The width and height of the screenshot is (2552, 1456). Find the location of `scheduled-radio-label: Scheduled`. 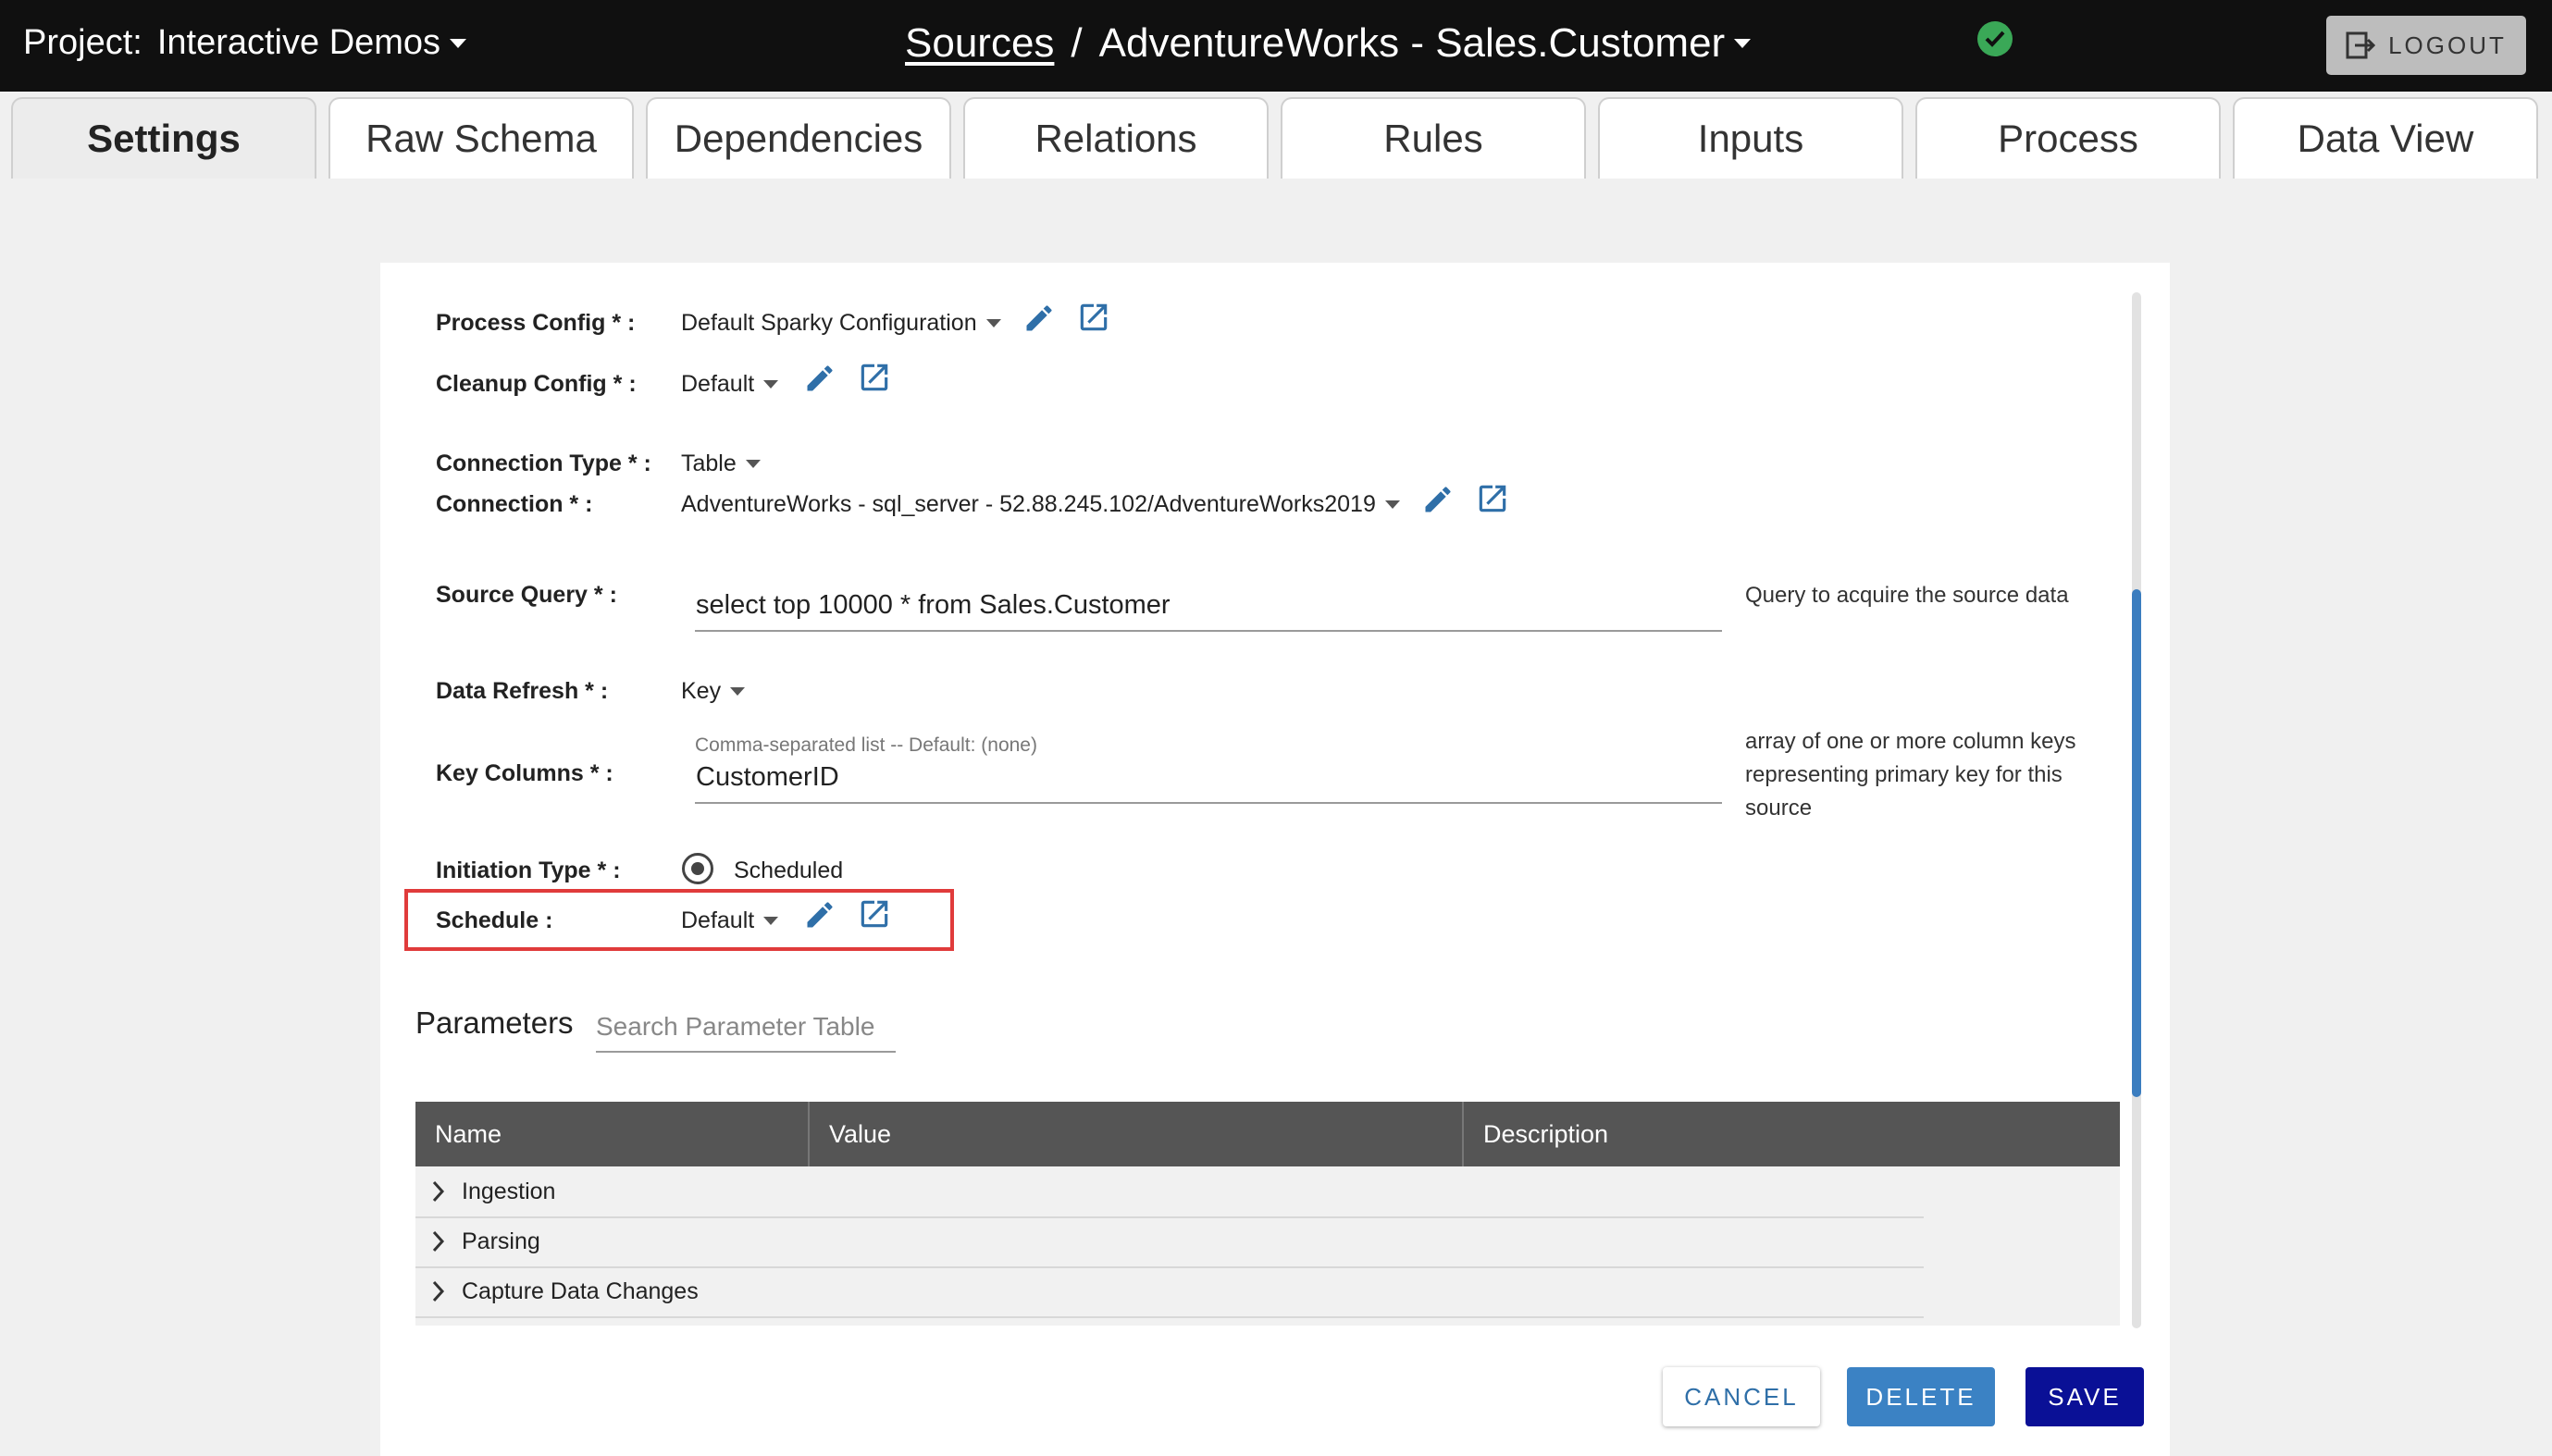

scheduled-radio-label: Scheduled is located at coordinates (789, 870).